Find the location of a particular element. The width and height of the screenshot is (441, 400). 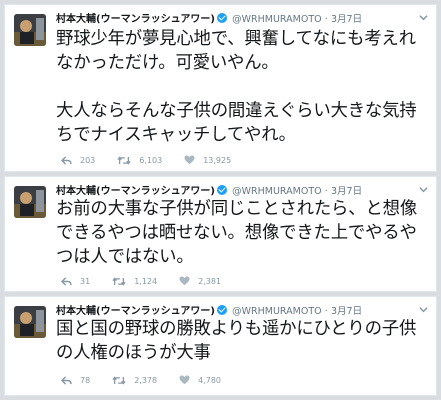

like-button: 13,925 is located at coordinates (207, 160).